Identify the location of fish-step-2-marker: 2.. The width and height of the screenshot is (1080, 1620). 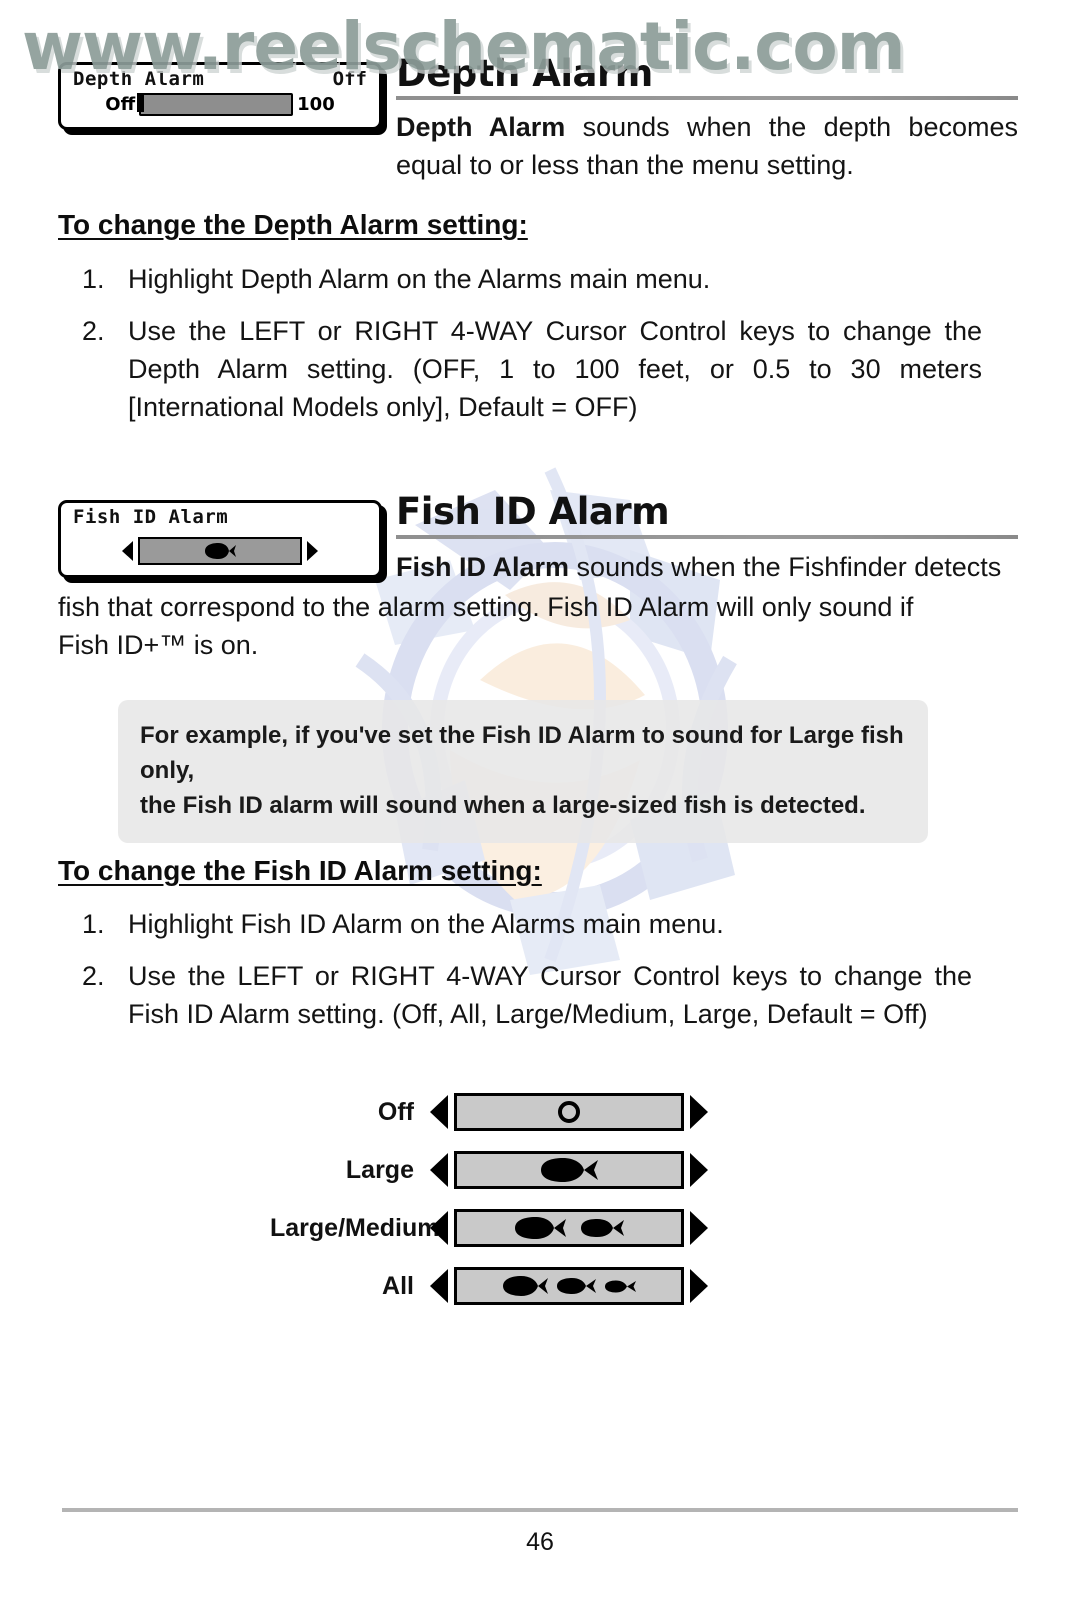
(93, 976).